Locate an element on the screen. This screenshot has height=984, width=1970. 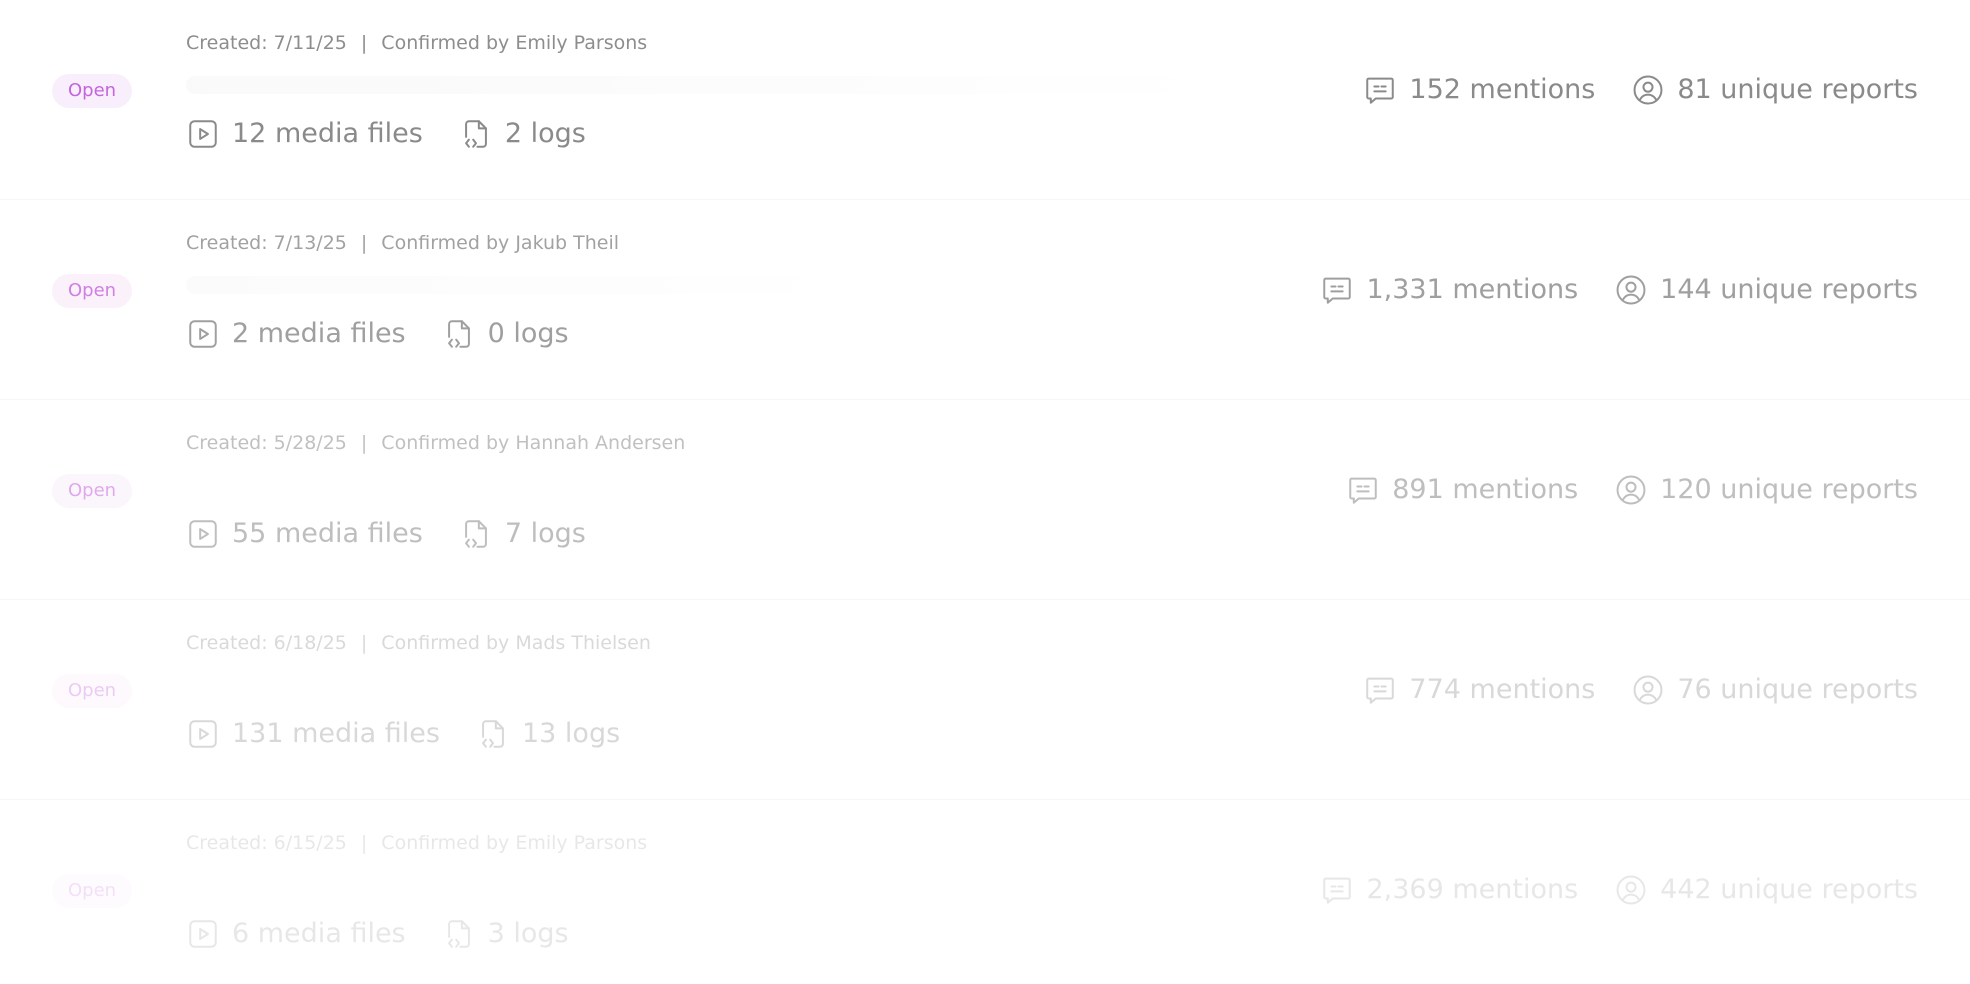
created-date: Created: 7/13/25 is located at coordinates (266, 243).